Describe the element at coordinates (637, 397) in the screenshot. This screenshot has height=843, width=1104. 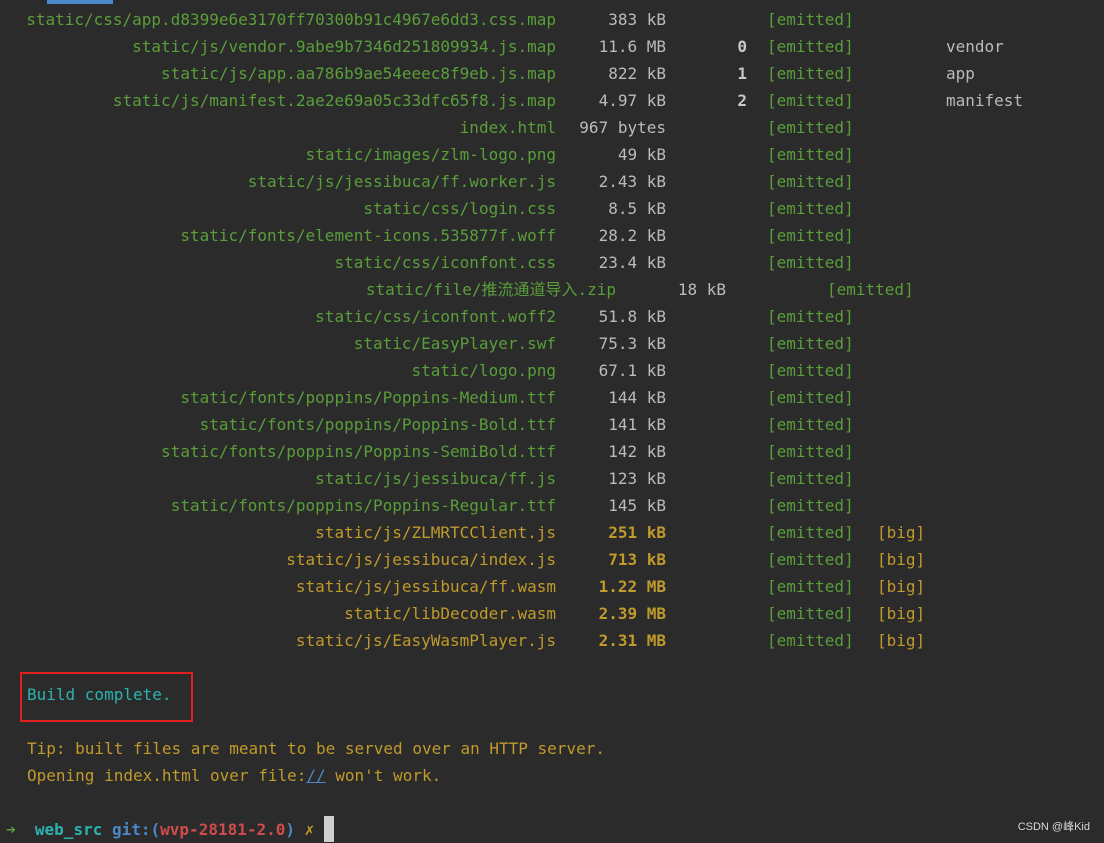
I see `asset-size: 144 kB` at that location.